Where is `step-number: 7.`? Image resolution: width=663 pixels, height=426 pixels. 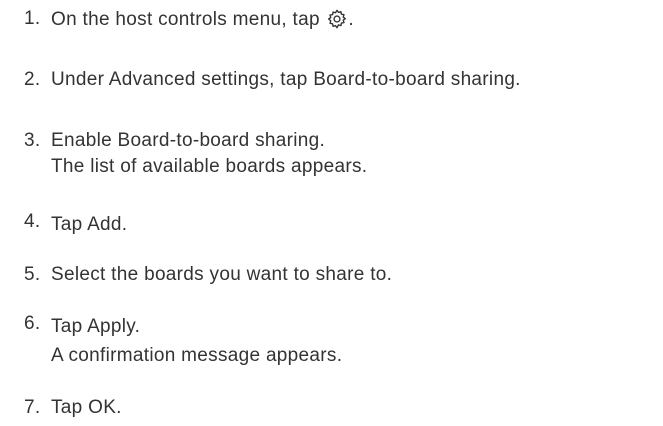 step-number: 7. is located at coordinates (32, 407).